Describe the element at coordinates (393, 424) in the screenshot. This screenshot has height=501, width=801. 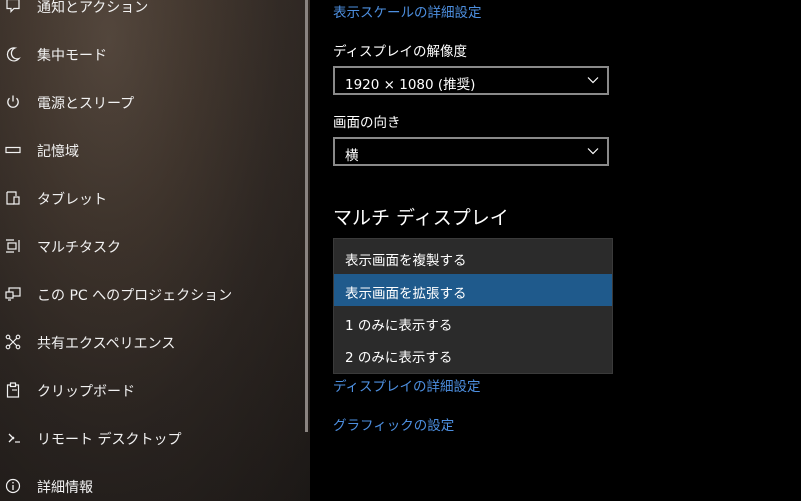
I see `graphics-settings-link: グラフィックの設定` at that location.